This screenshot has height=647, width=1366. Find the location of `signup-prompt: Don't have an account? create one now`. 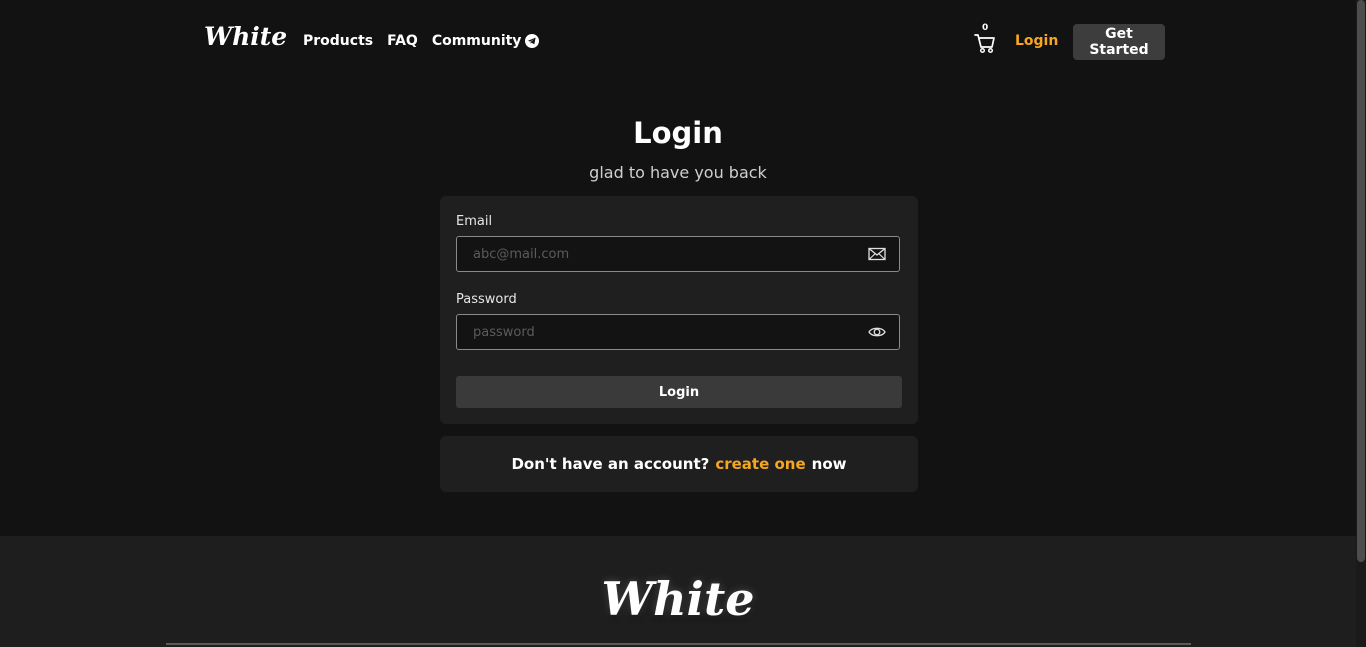

signup-prompt: Don't have an account? create one now is located at coordinates (679, 464).